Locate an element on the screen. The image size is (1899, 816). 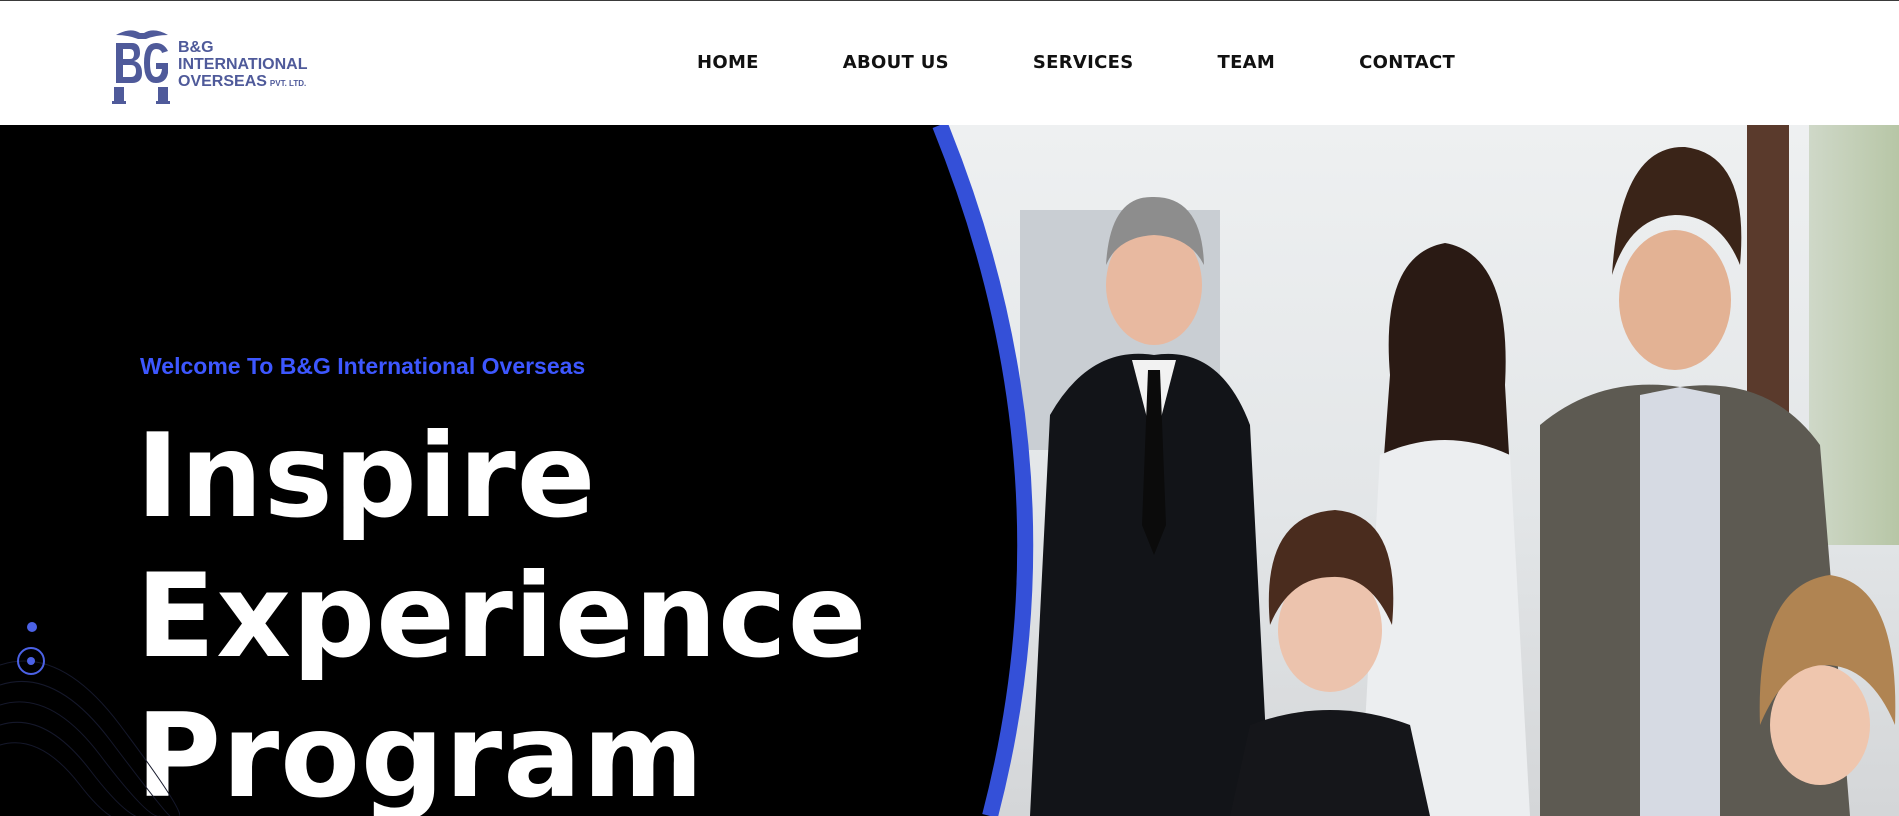
nav-team: TEAM is located at coordinates (1247, 62).